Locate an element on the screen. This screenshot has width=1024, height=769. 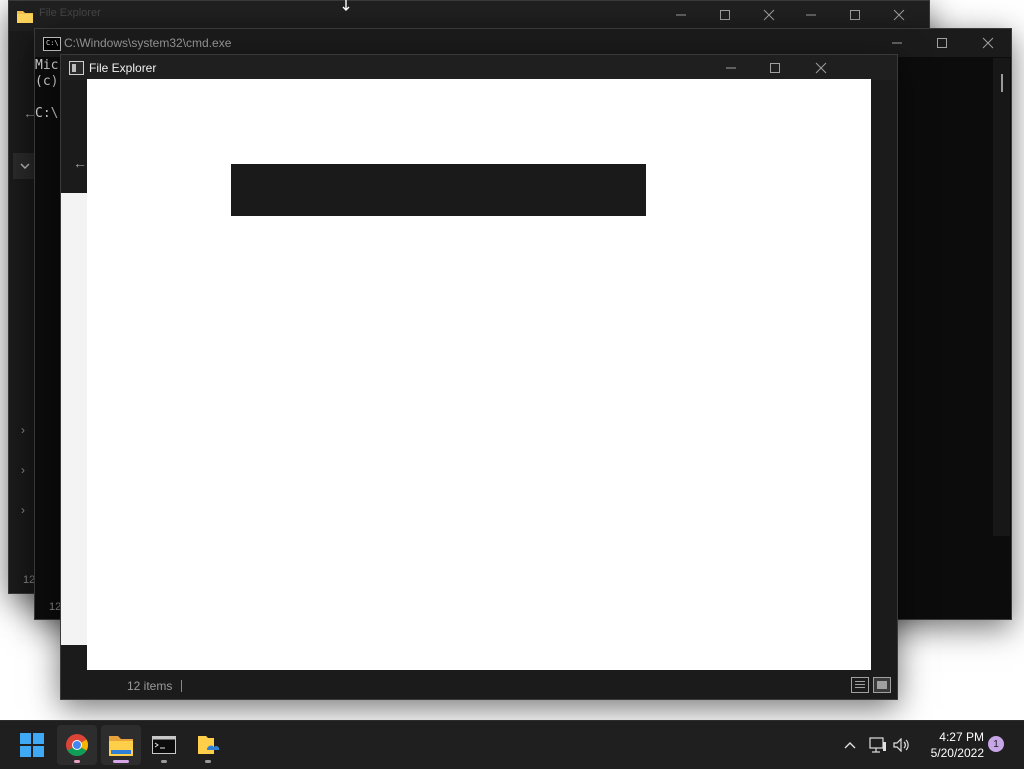
taskbar-chrome is located at coordinates (77, 745).